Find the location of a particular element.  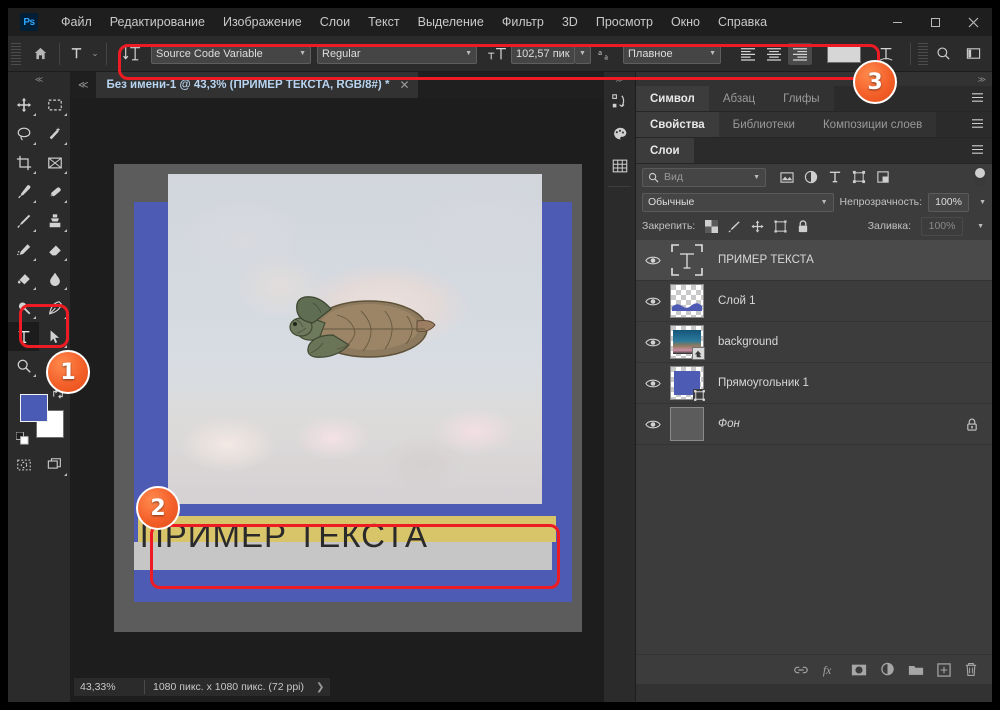

gradients-icon is located at coordinates (620, 166).